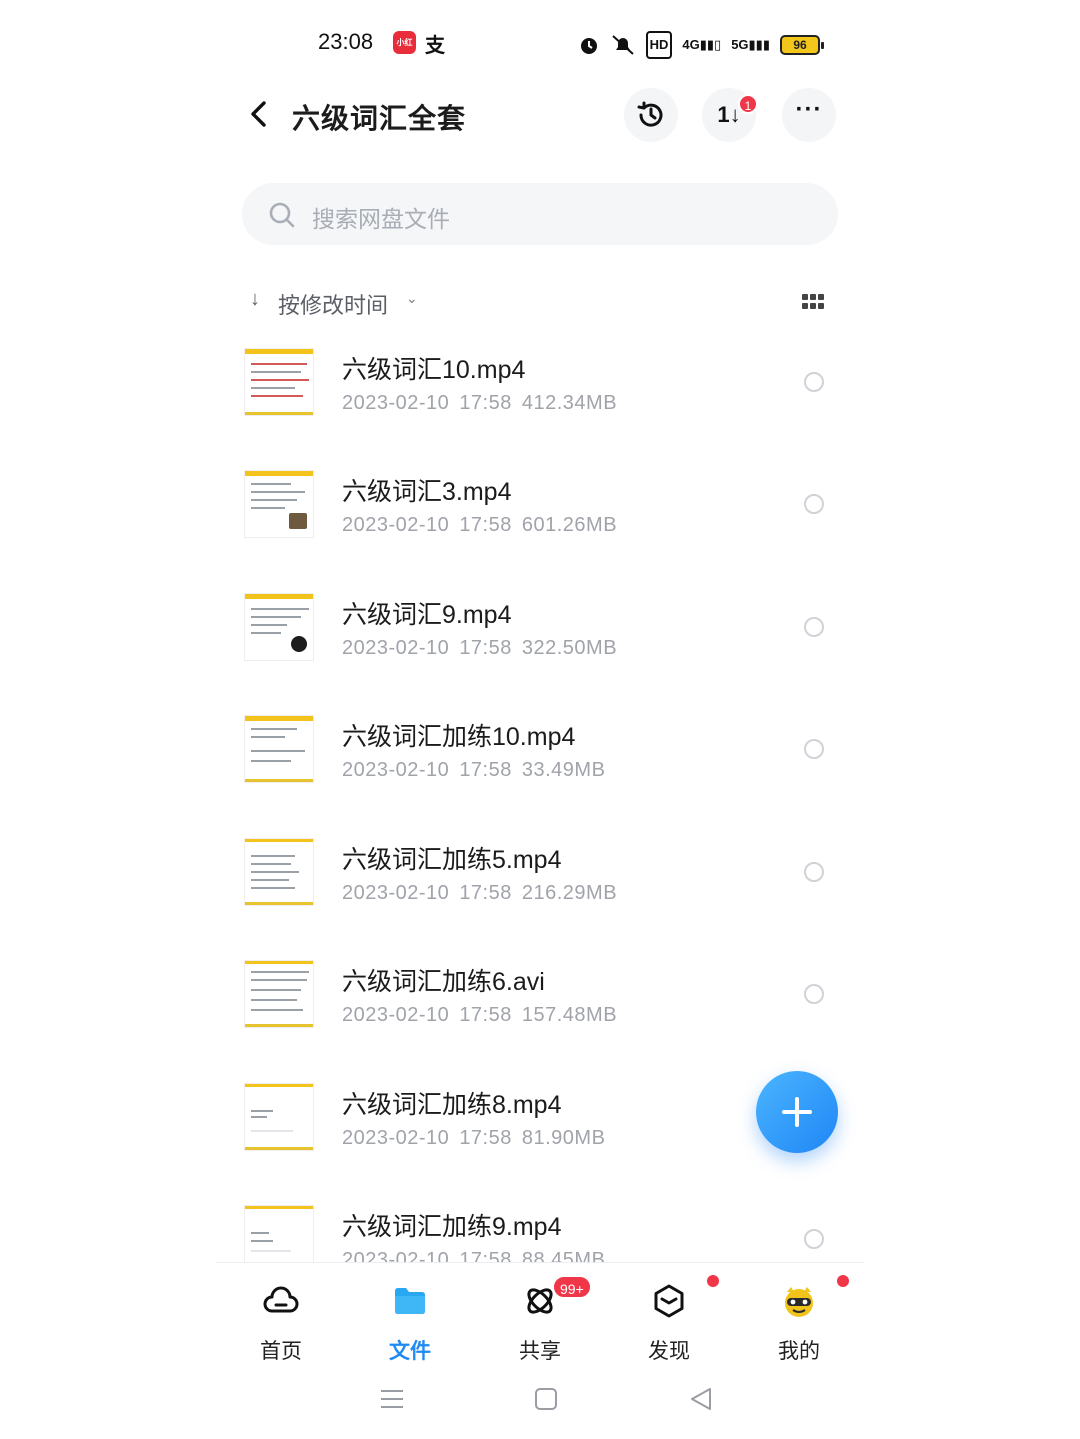  I want to click on file-meta: 2023-02-10 17:58 216.29MB, so click(484, 893).